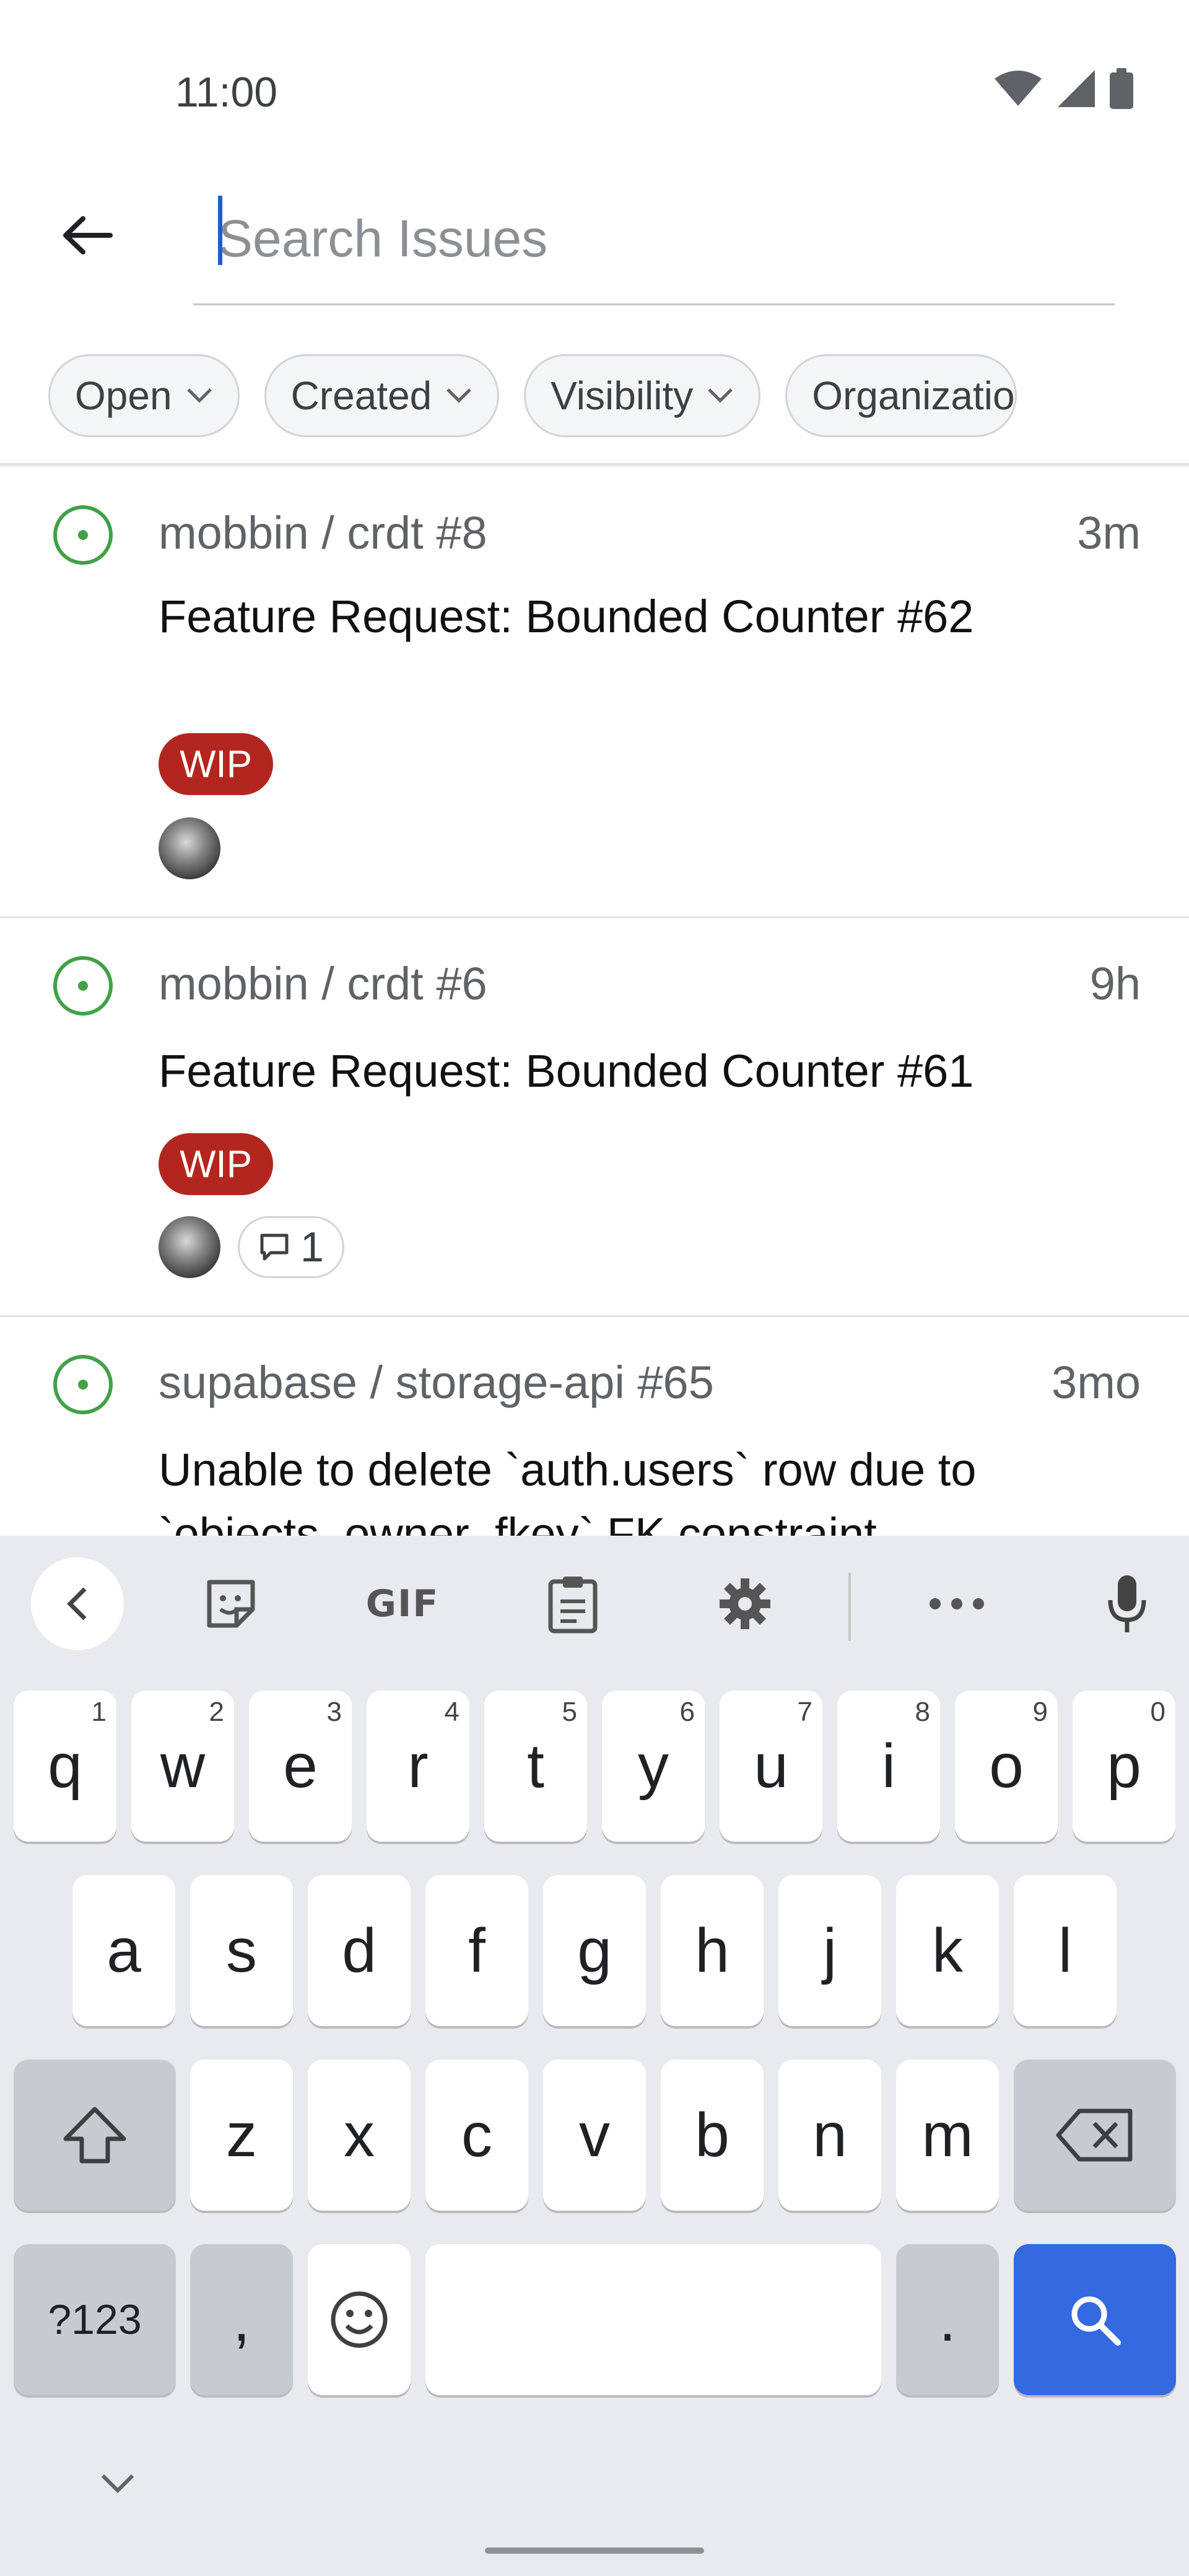 The height and width of the screenshot is (2576, 1189). I want to click on arrow-back-icon, so click(88, 235).